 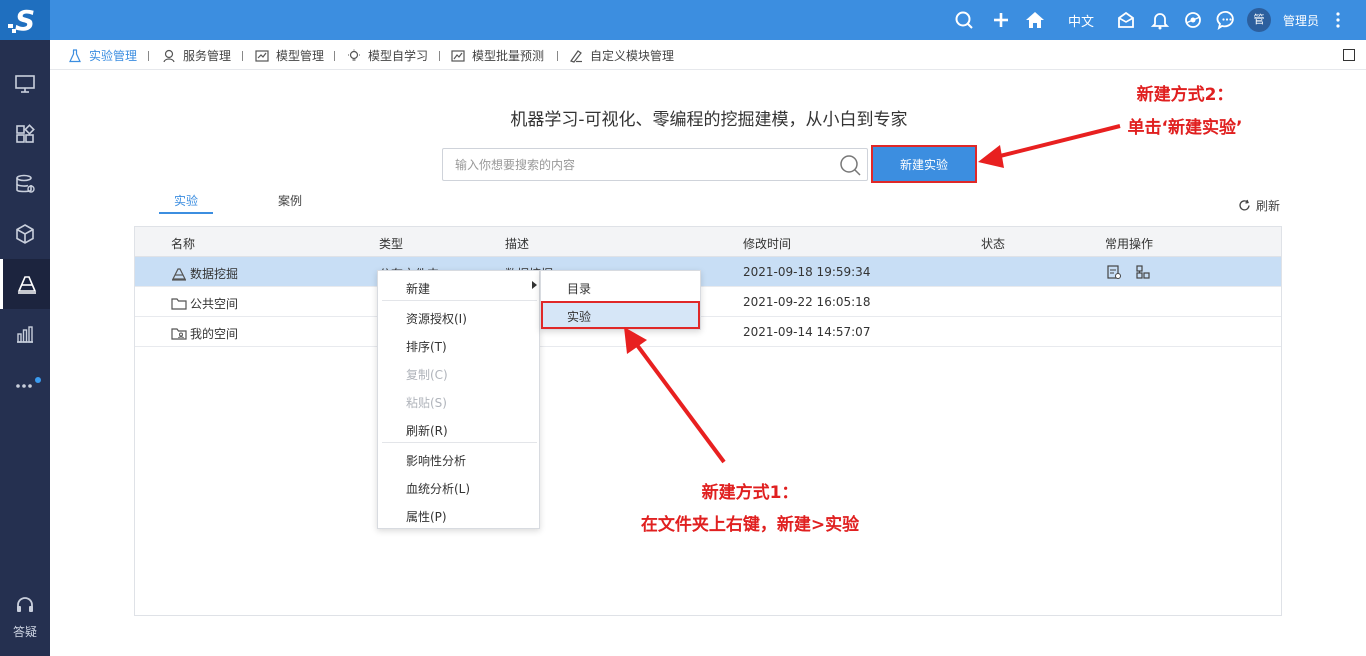 I want to click on menu-item-sort: 排序(T), so click(x=426, y=346).